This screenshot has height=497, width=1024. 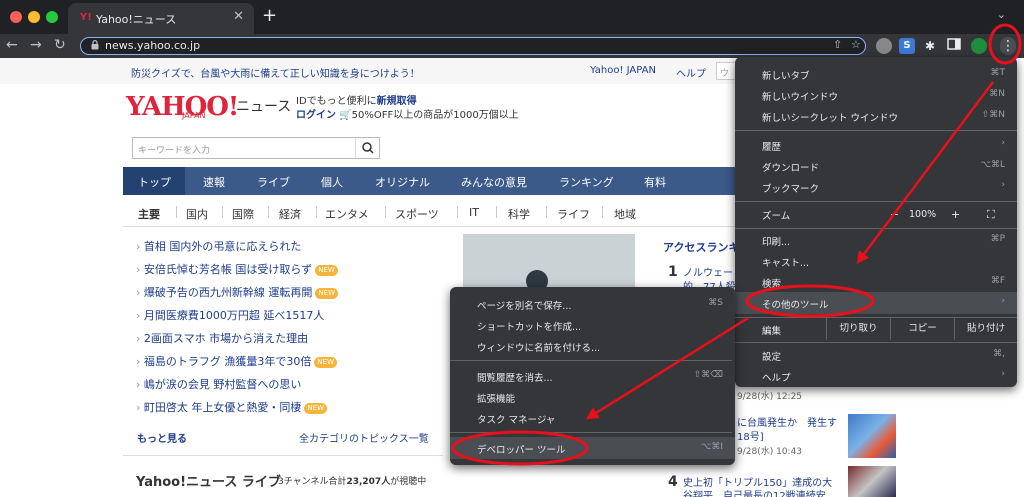 What do you see at coordinates (34, 17) in the screenshot?
I see `minimize-window-button` at bounding box center [34, 17].